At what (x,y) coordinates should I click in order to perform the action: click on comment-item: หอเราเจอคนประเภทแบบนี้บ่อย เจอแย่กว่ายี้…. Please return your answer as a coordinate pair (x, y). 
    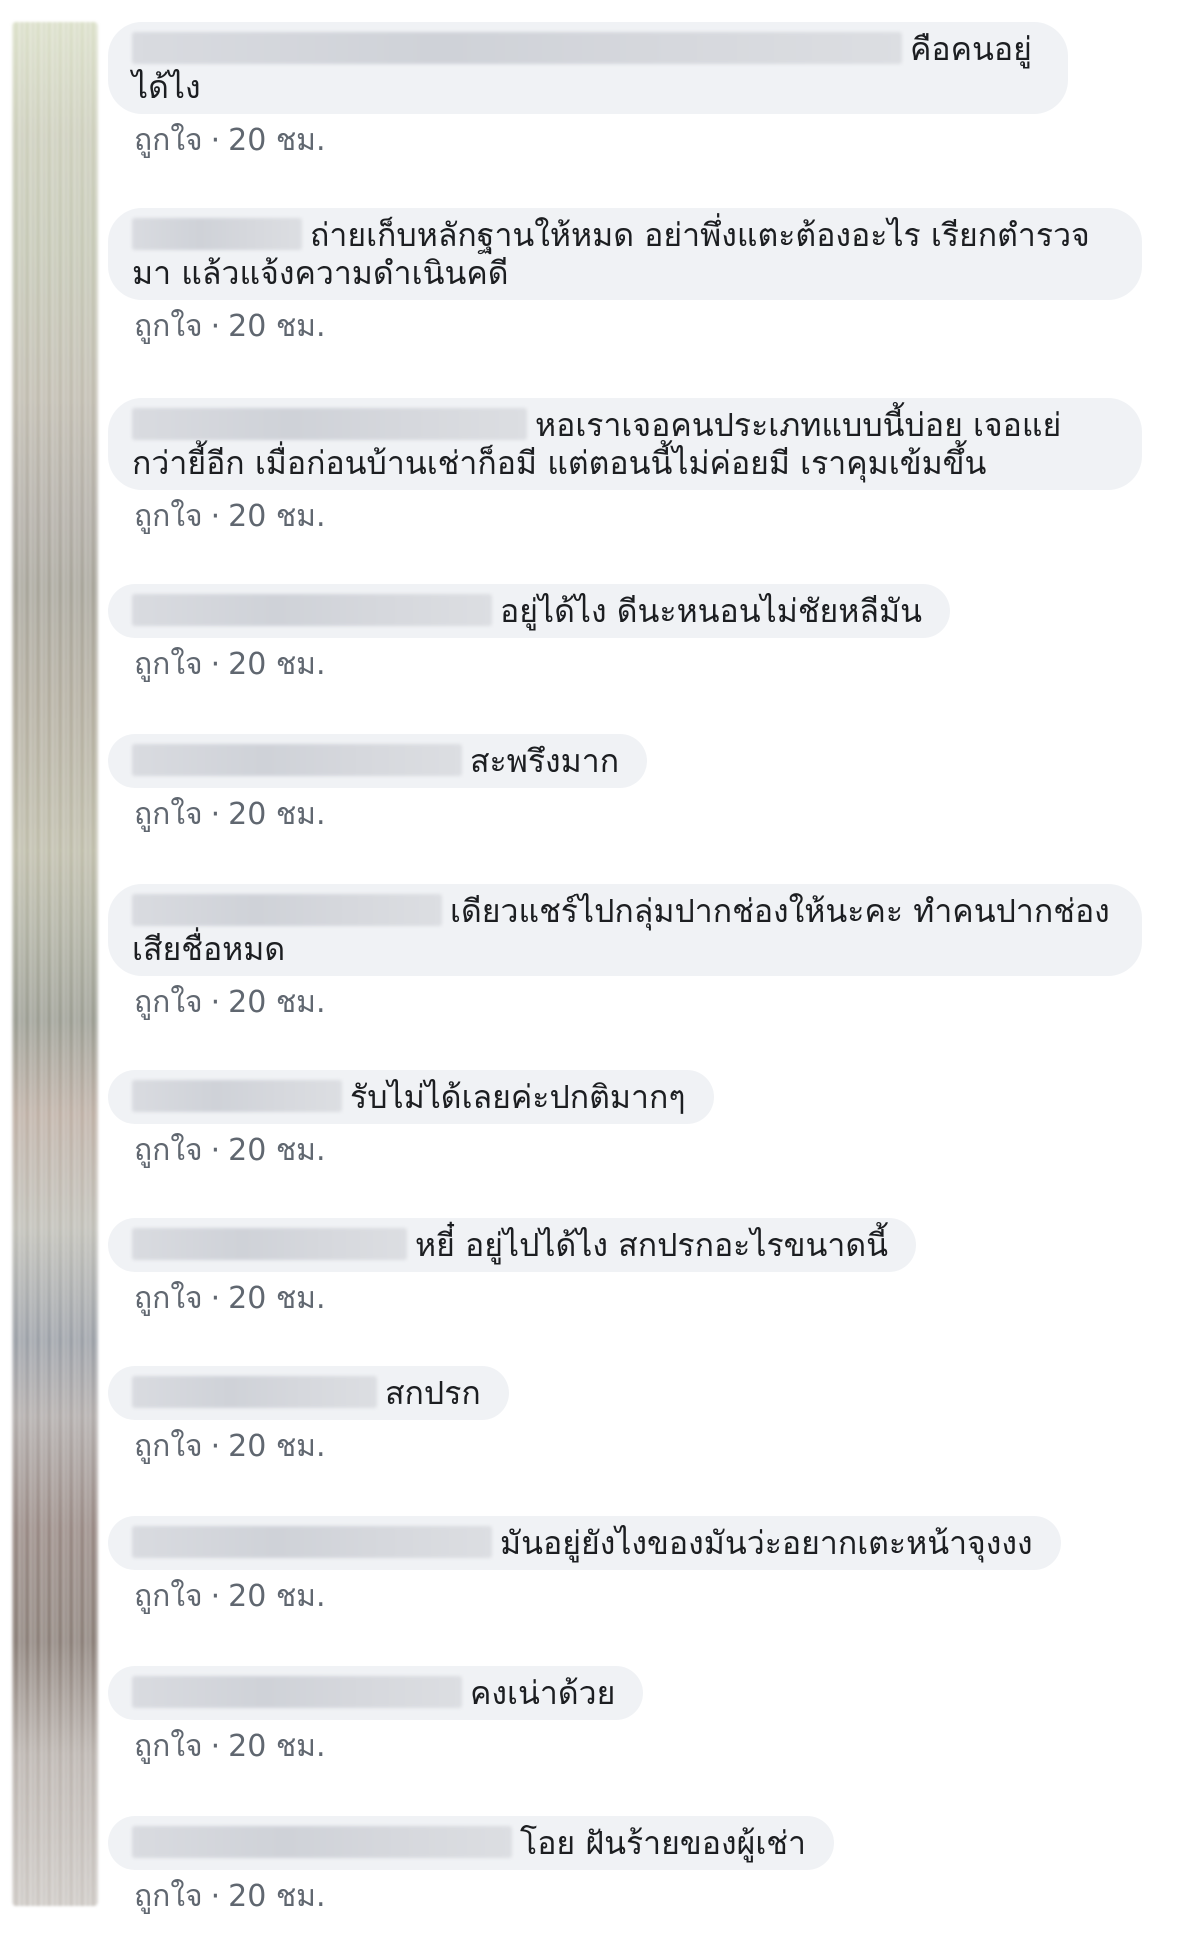
    Looking at the image, I should click on (625, 466).